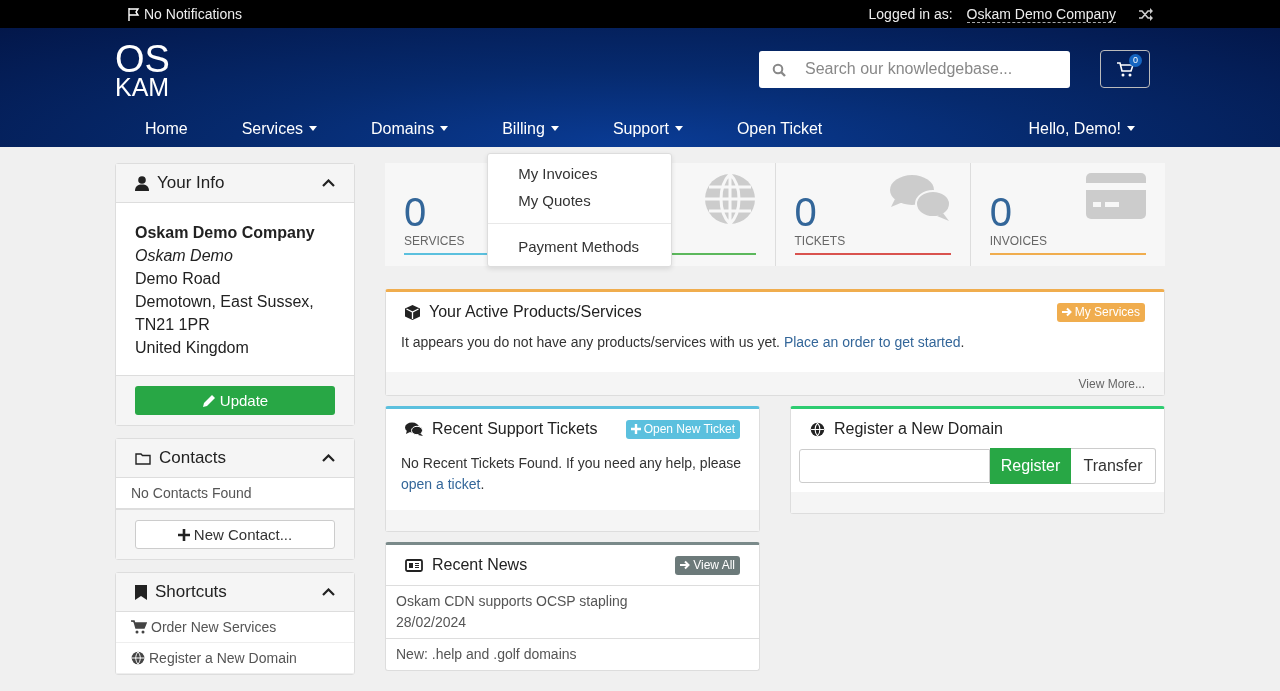 Image resolution: width=1280 pixels, height=691 pixels. I want to click on cube-icon, so click(412, 312).